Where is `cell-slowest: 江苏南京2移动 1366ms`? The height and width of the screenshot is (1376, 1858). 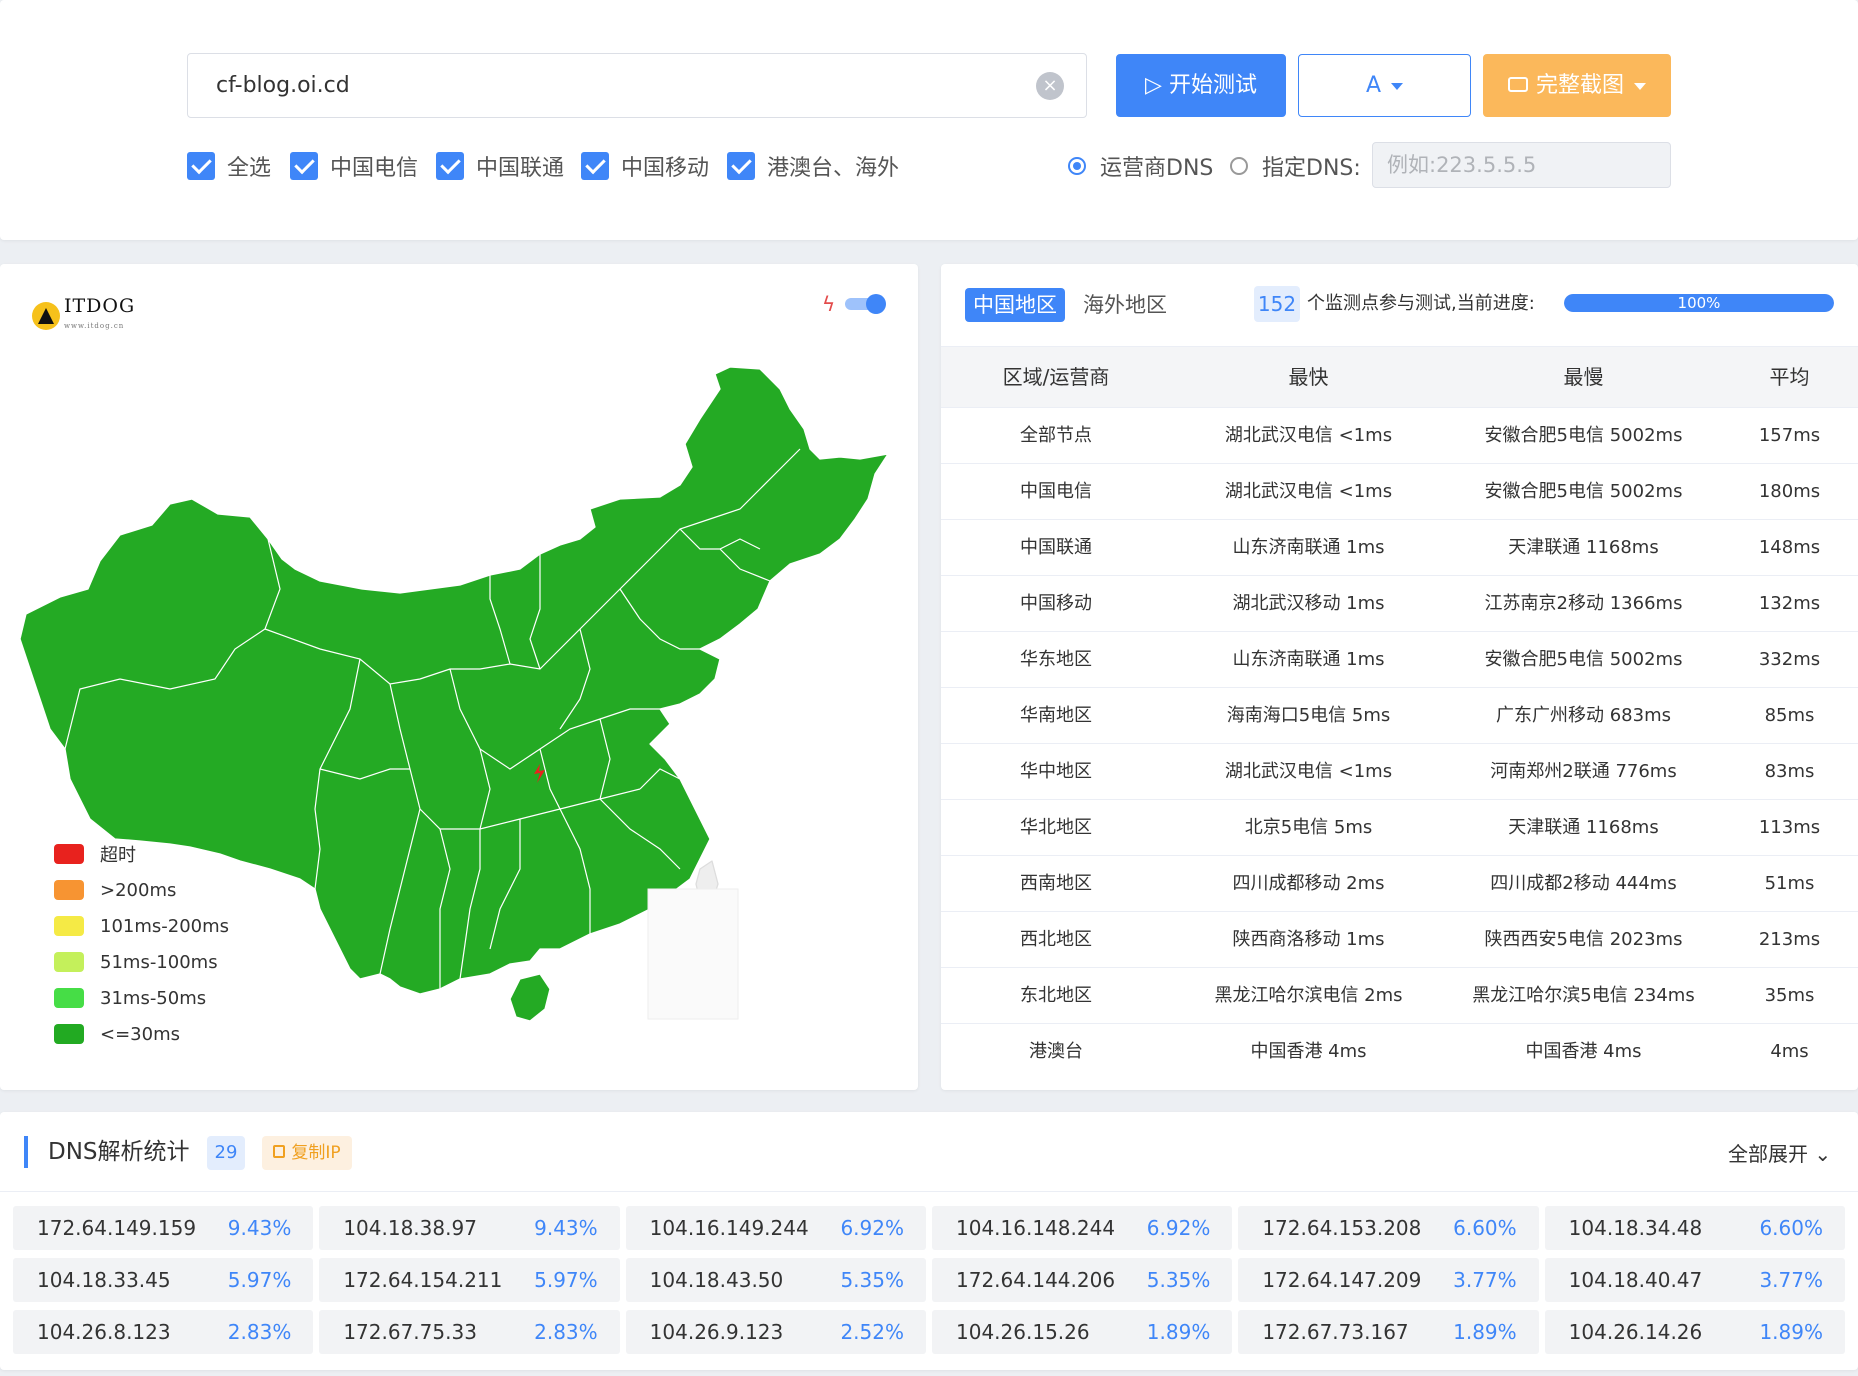 cell-slowest: 江苏南京2移动 1366ms is located at coordinates (1583, 603).